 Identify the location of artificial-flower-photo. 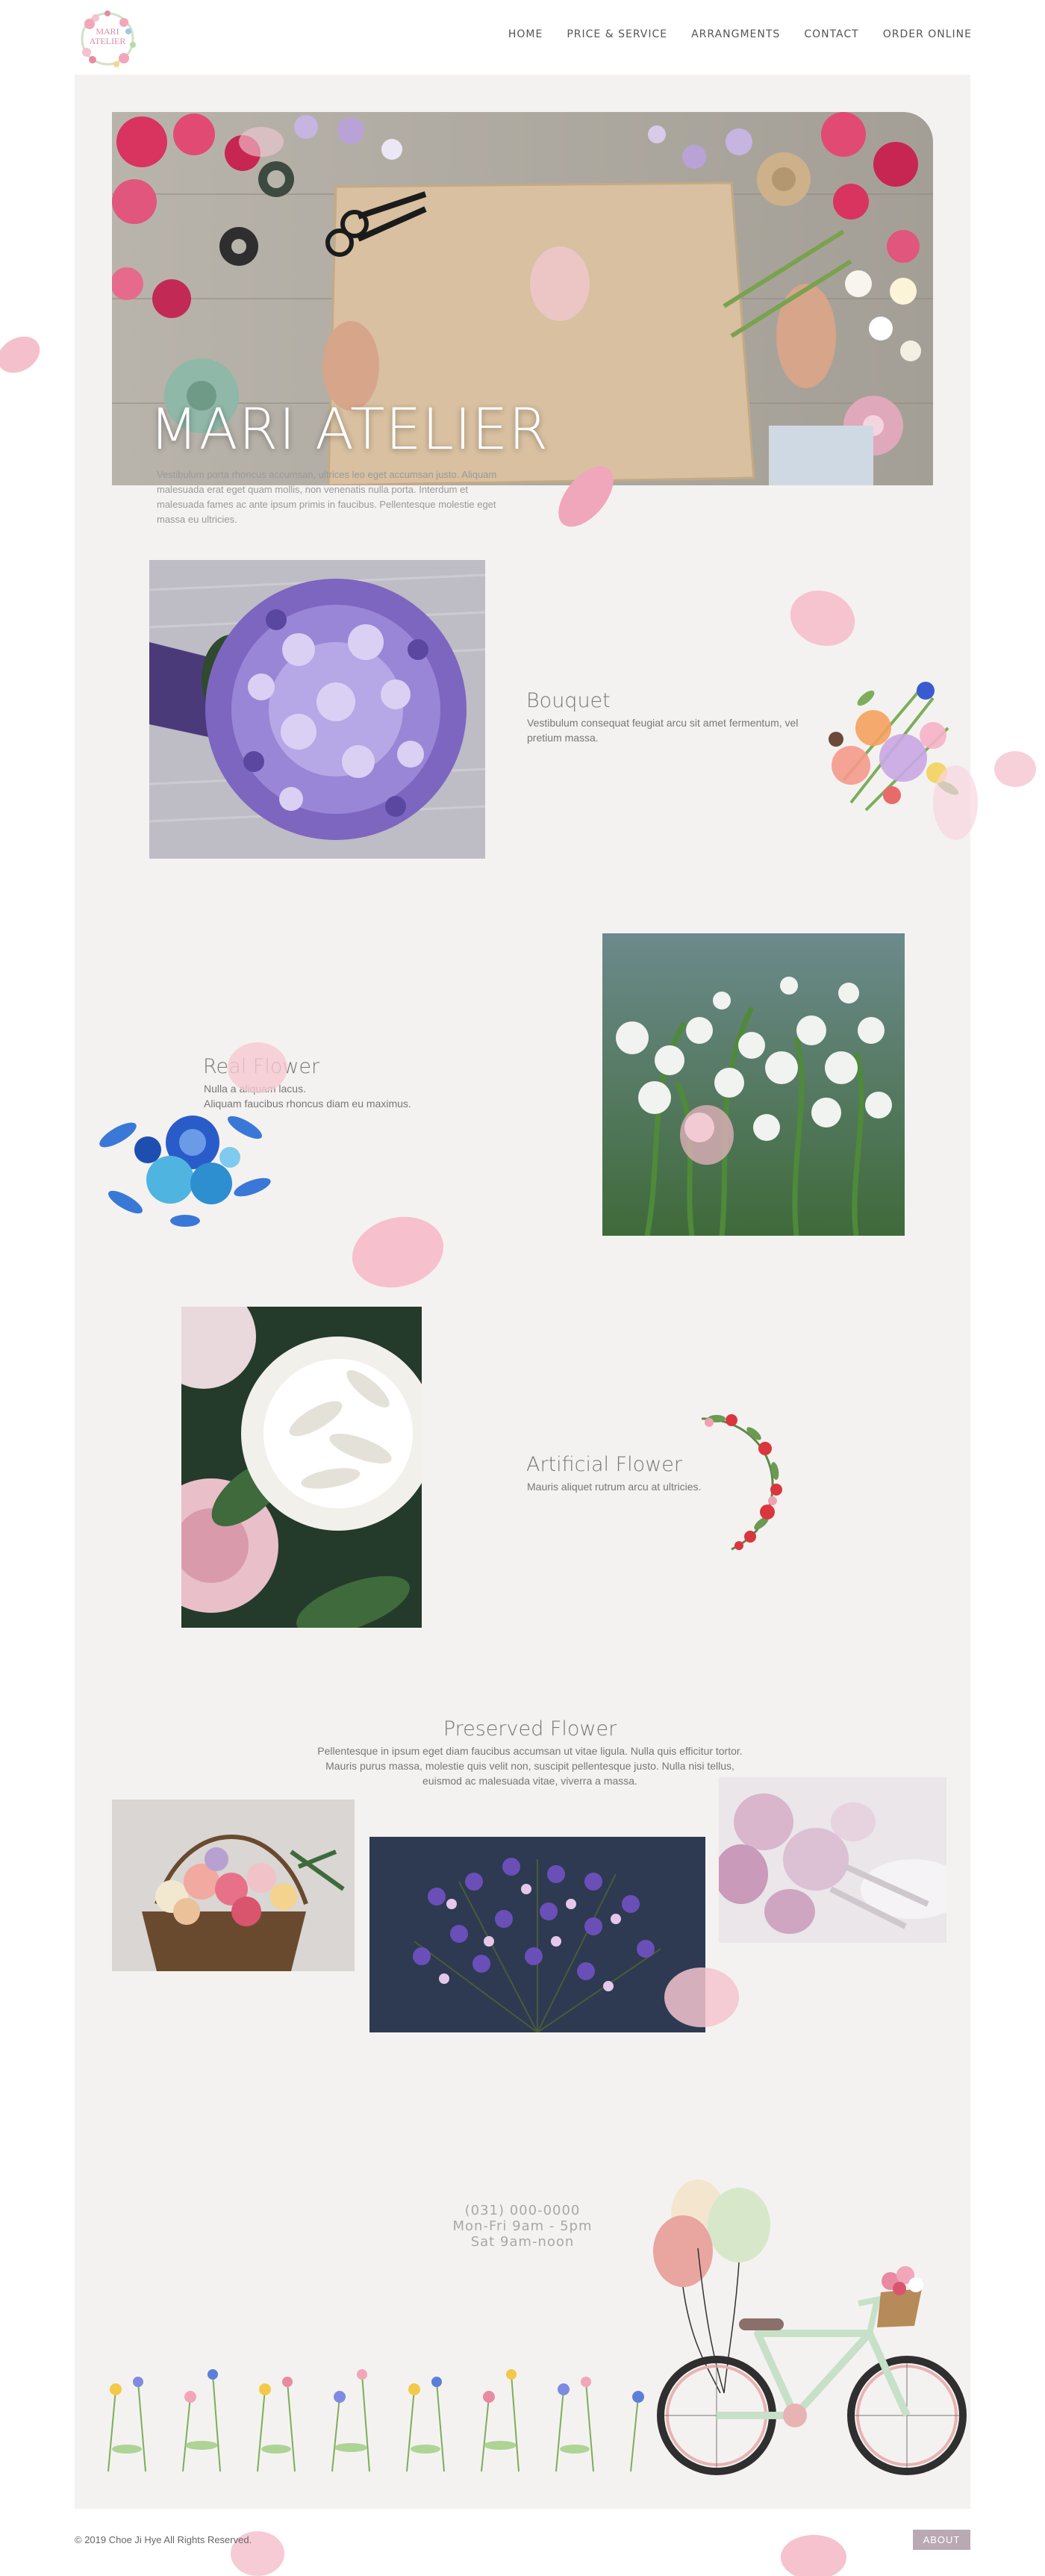
(302, 1467).